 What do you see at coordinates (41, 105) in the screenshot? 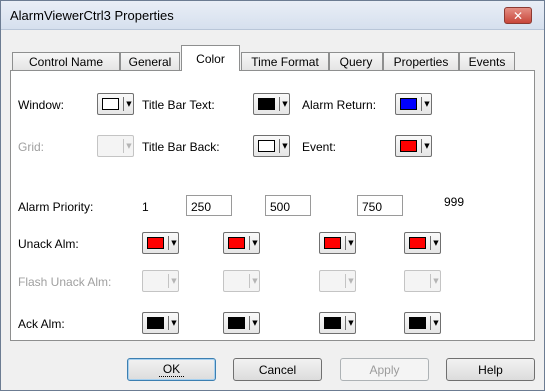
I see `window-color-label: Window:` at bounding box center [41, 105].